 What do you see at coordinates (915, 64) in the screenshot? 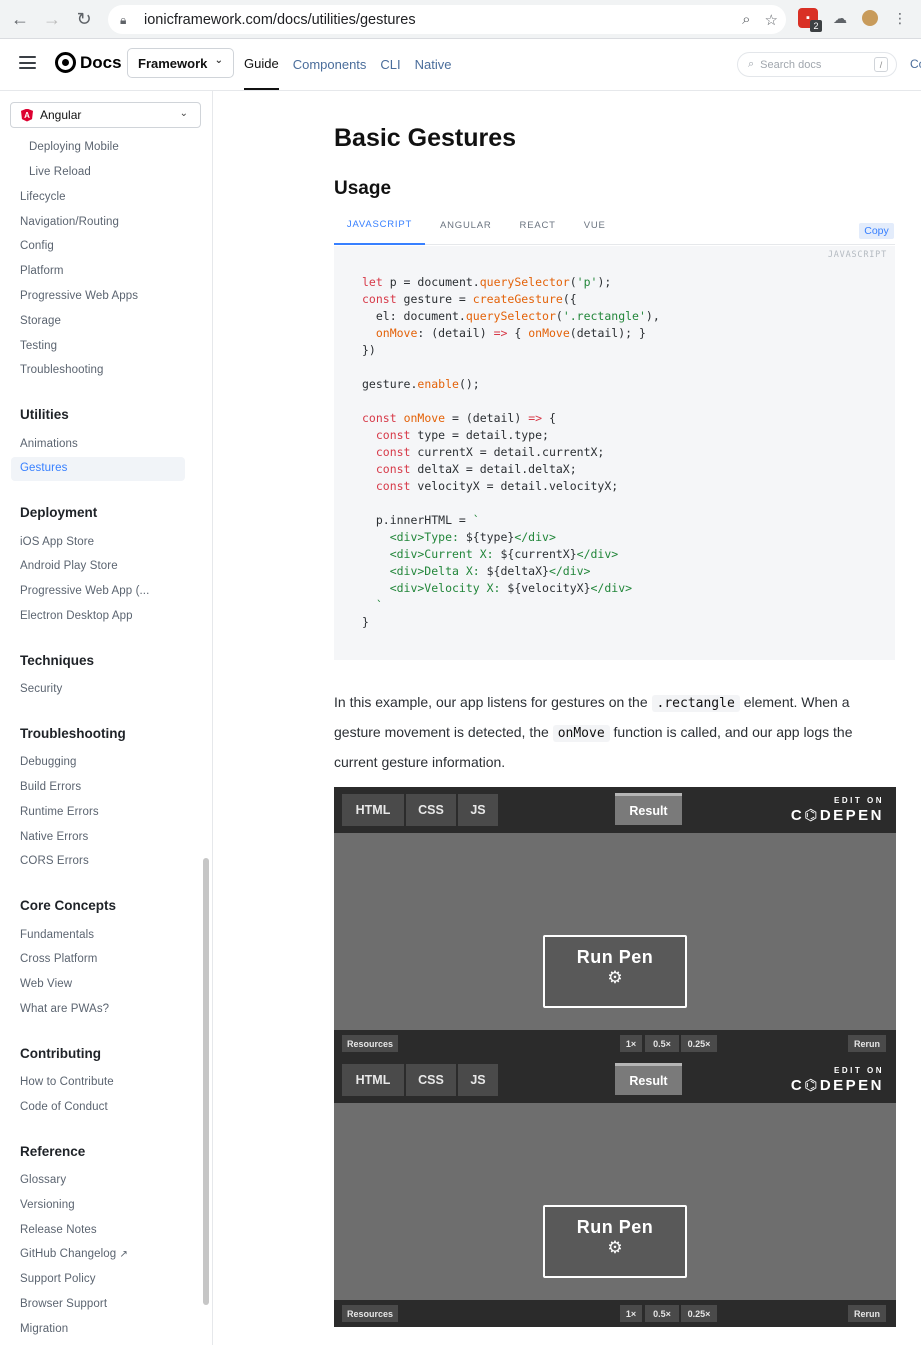
I see `nav-link-cut: Co` at bounding box center [915, 64].